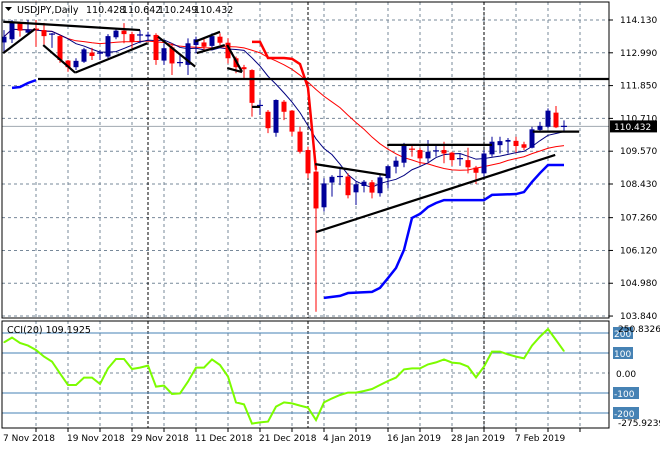 This screenshot has width=660, height=450. Describe the element at coordinates (639, 330) in the screenshot. I see `cci-max-label: 250.8326` at that location.